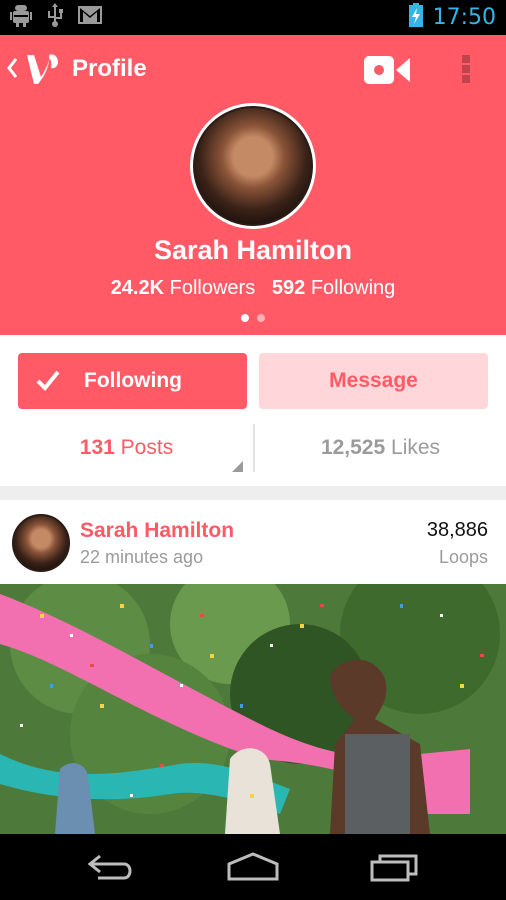 The height and width of the screenshot is (900, 506). What do you see at coordinates (464, 17) in the screenshot?
I see `status-time: 17:50` at bounding box center [464, 17].